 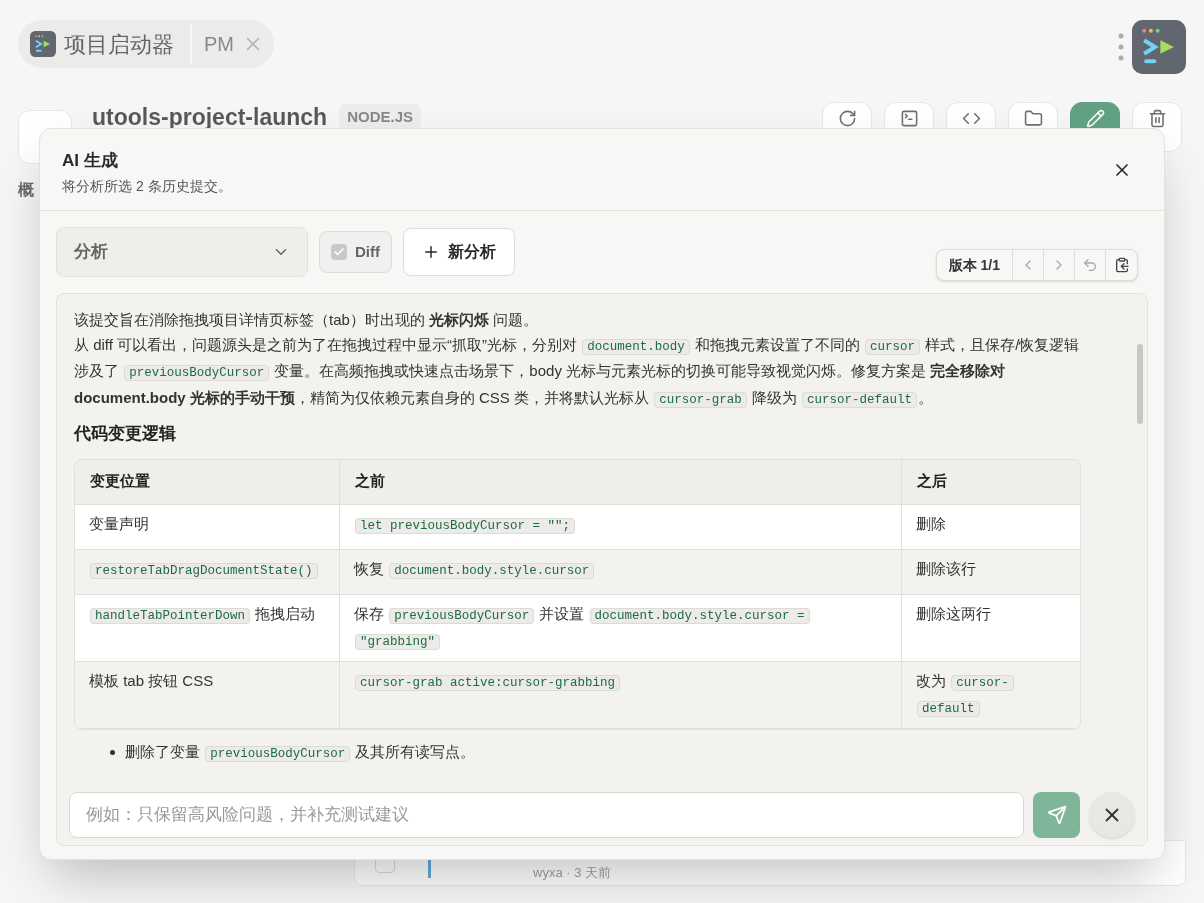 I want to click on section-label: 概, so click(x=26, y=190).